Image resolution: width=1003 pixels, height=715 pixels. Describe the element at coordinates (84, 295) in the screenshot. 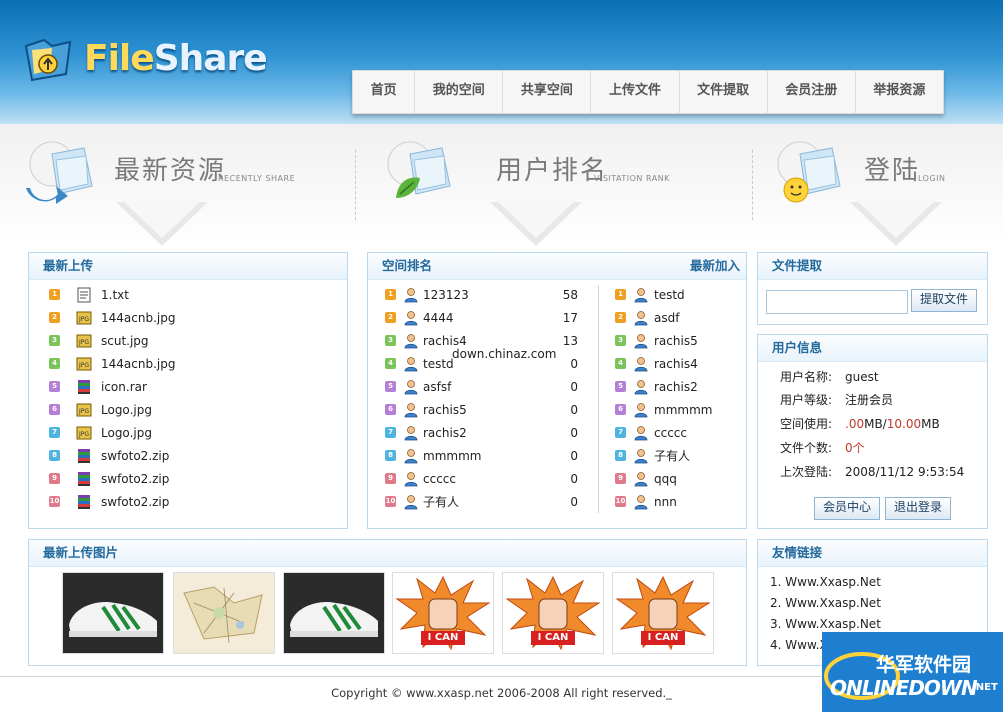

I see `txt-file-icon` at that location.